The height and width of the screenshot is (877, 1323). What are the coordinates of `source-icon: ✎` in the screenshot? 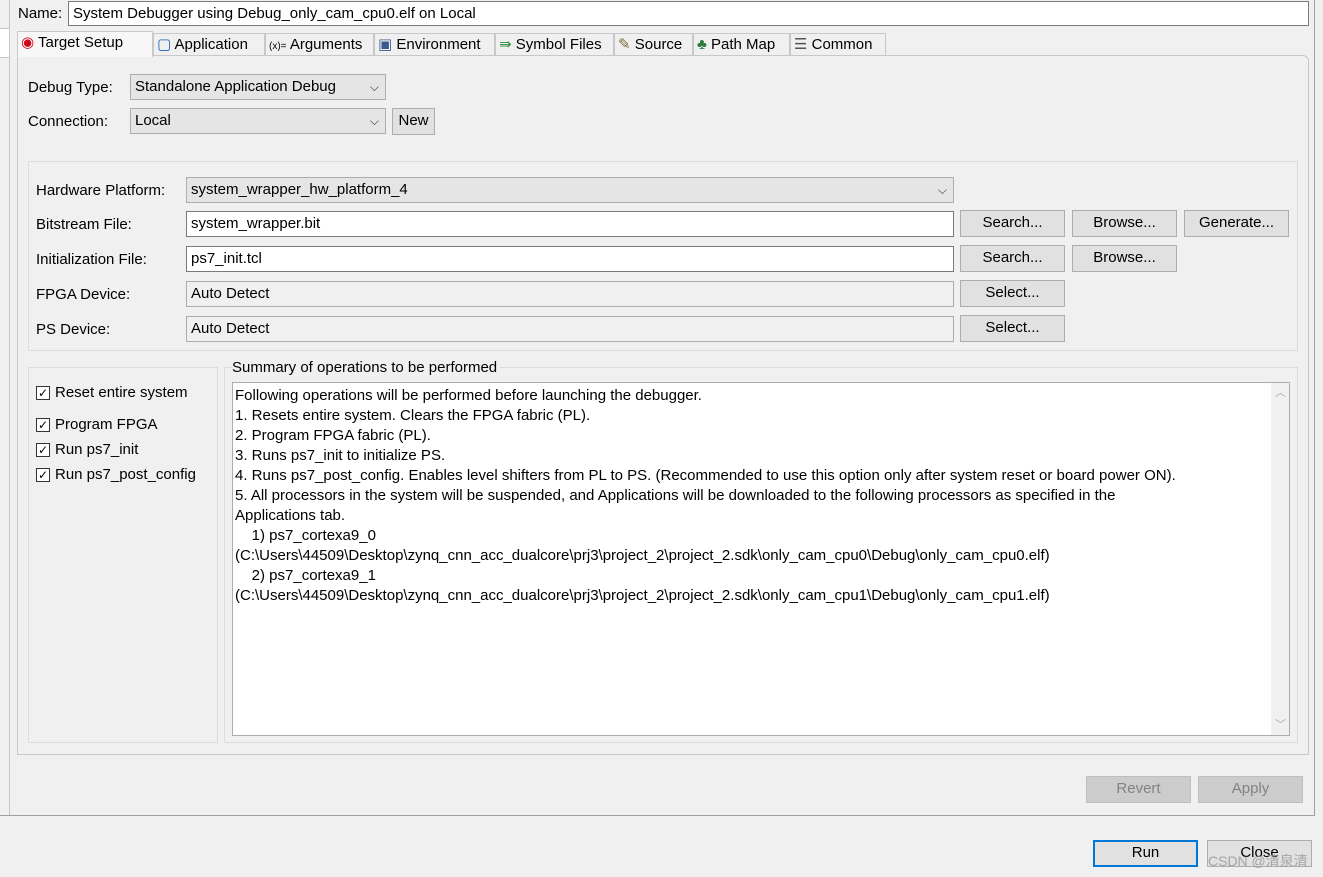 It's located at (624, 44).